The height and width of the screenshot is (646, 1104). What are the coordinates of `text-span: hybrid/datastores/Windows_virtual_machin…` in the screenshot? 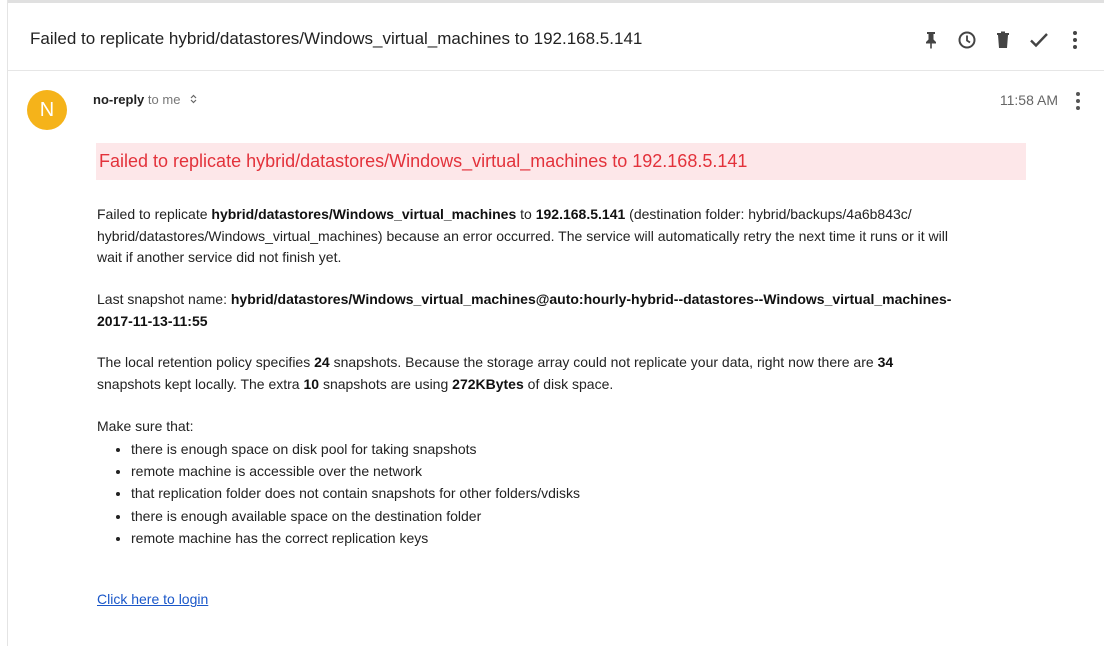 It's located at (522, 235).